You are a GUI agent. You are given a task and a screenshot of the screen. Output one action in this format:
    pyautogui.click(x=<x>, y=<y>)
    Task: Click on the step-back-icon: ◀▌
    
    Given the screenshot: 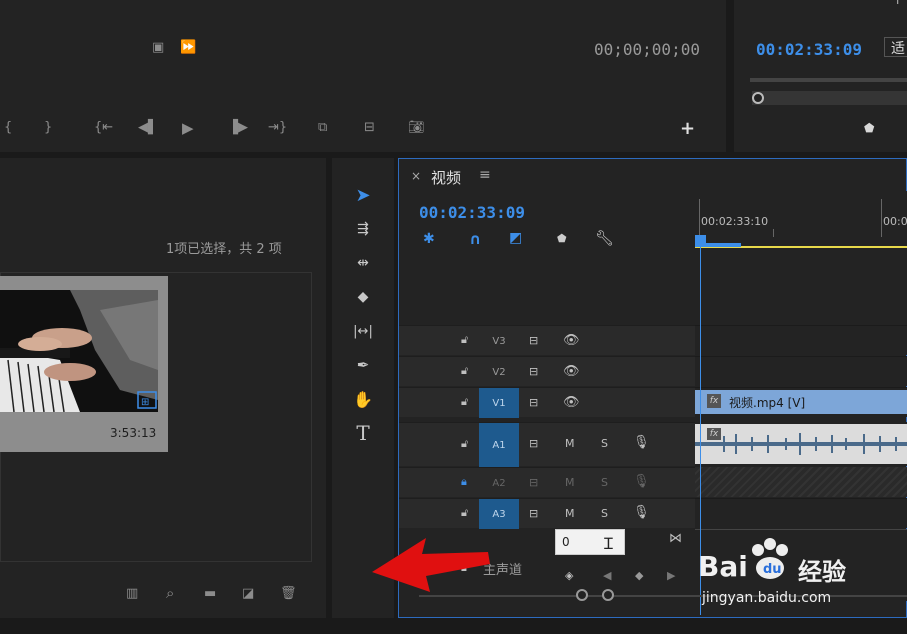 What is the action you would take?
    pyautogui.click(x=148, y=127)
    